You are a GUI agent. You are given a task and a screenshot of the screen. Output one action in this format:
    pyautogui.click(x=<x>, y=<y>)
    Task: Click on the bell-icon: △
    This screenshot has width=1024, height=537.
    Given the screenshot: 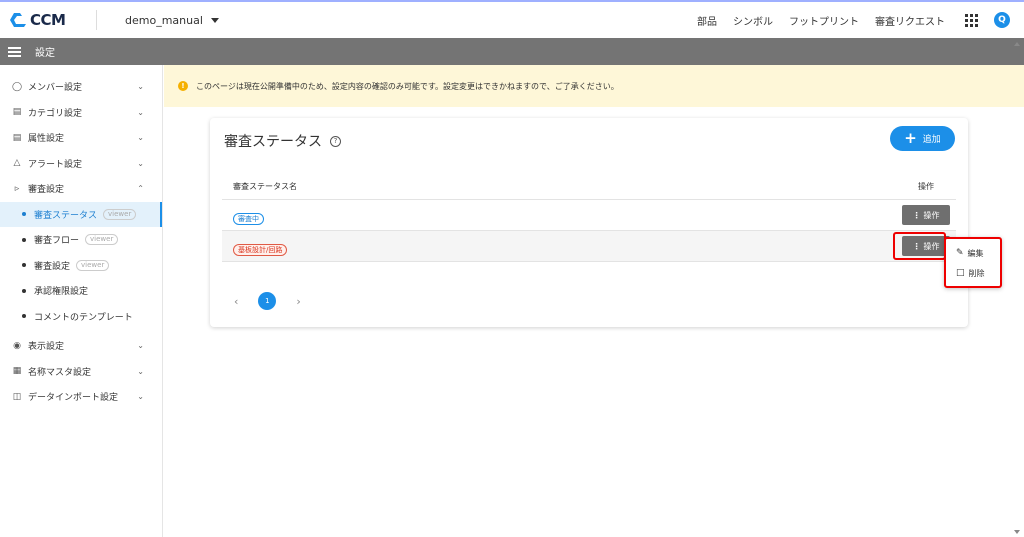 What is the action you would take?
    pyautogui.click(x=17, y=163)
    